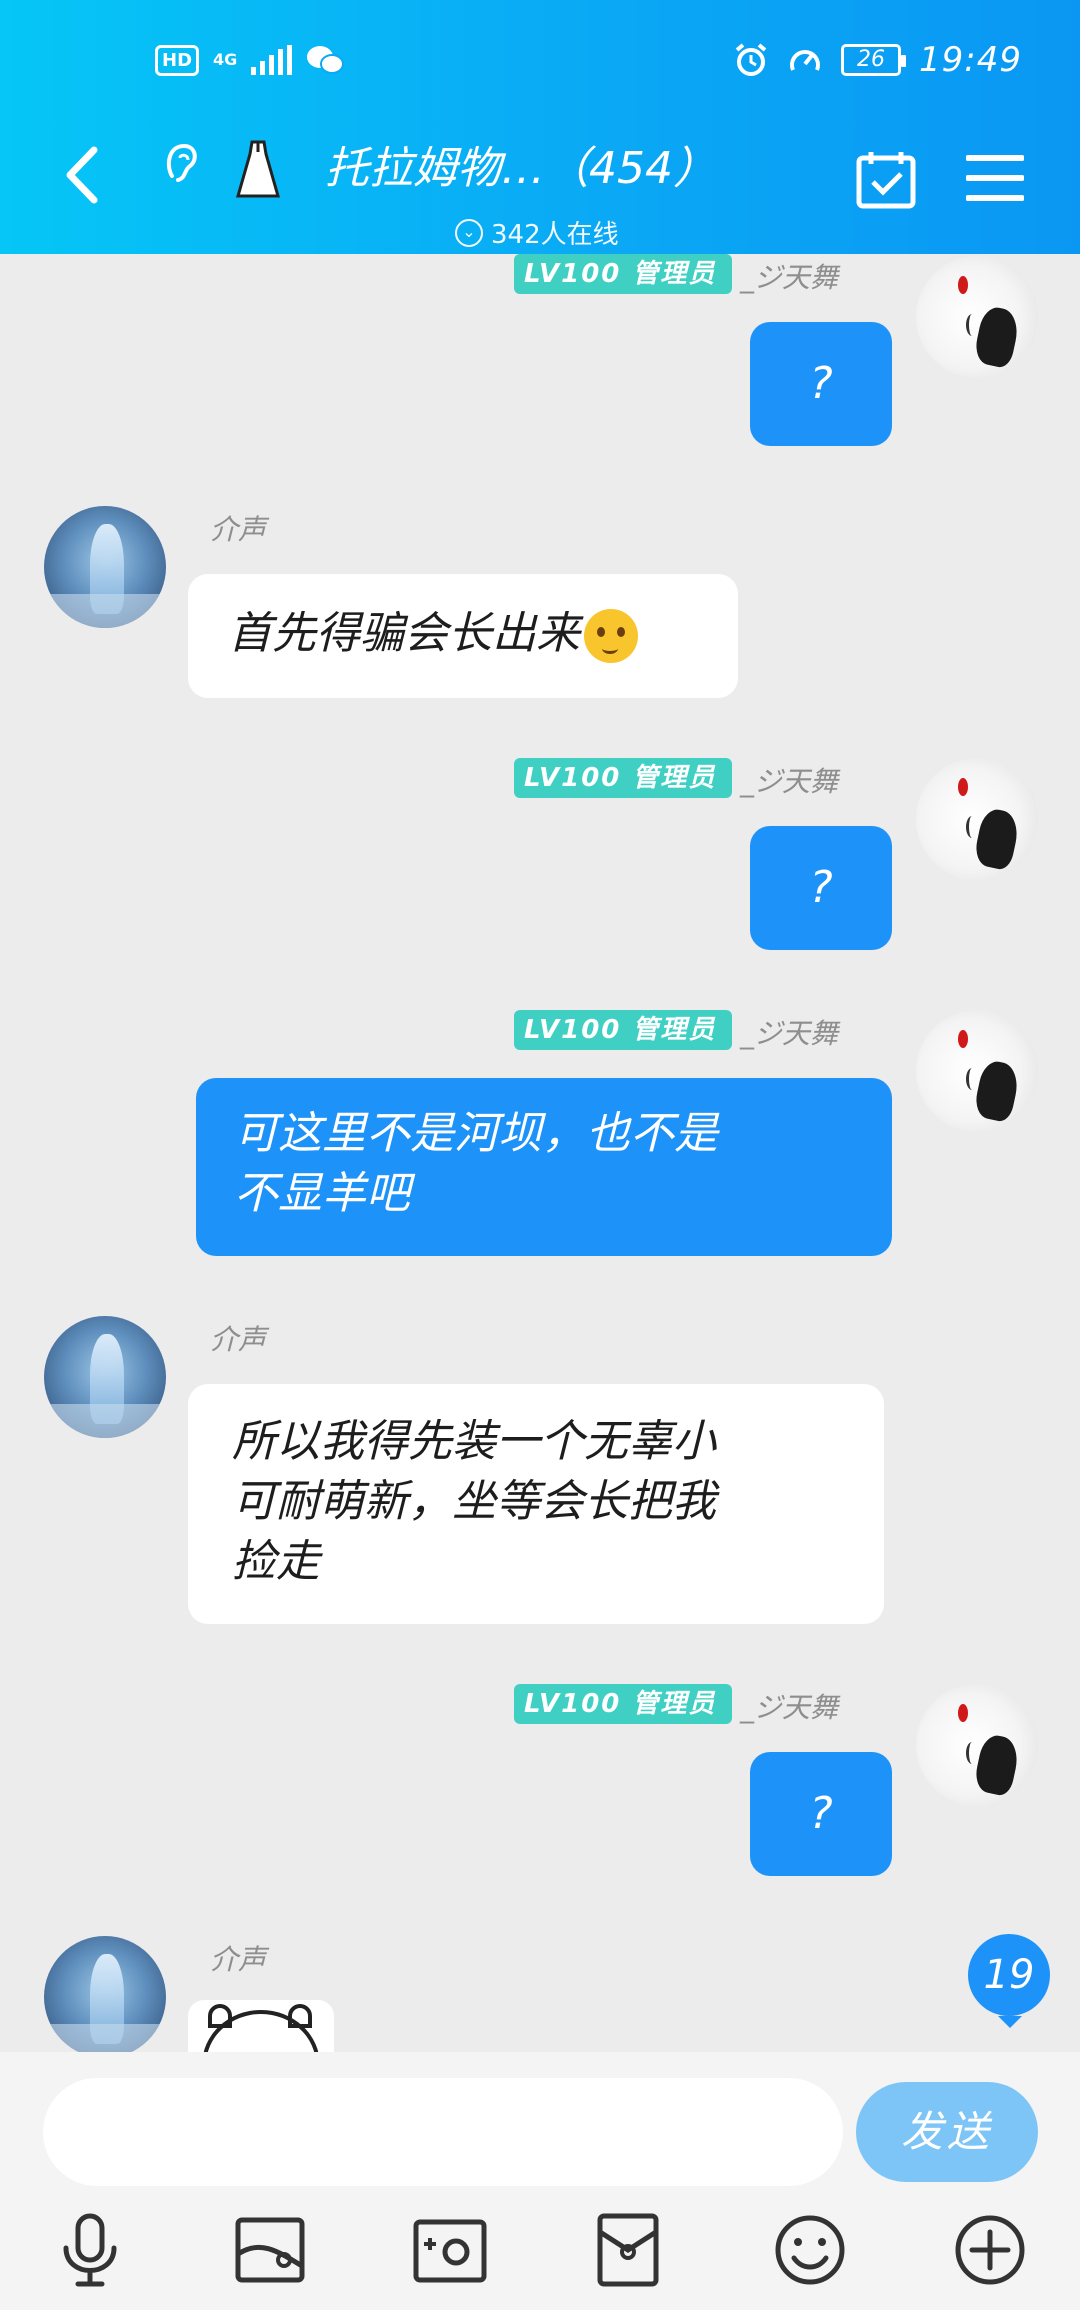 This screenshot has height=2310, width=1080. Describe the element at coordinates (474, 1501) in the screenshot. I see `message-line: 可耐萌新，坐等会长把我` at that location.